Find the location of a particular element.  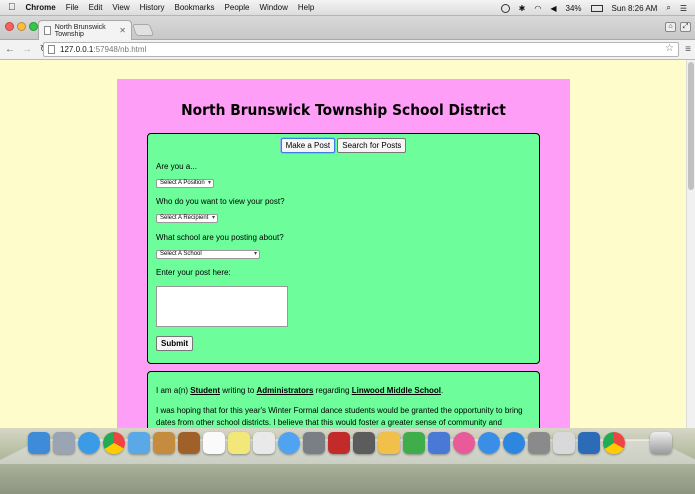

close-window-button is located at coordinates (9, 26).